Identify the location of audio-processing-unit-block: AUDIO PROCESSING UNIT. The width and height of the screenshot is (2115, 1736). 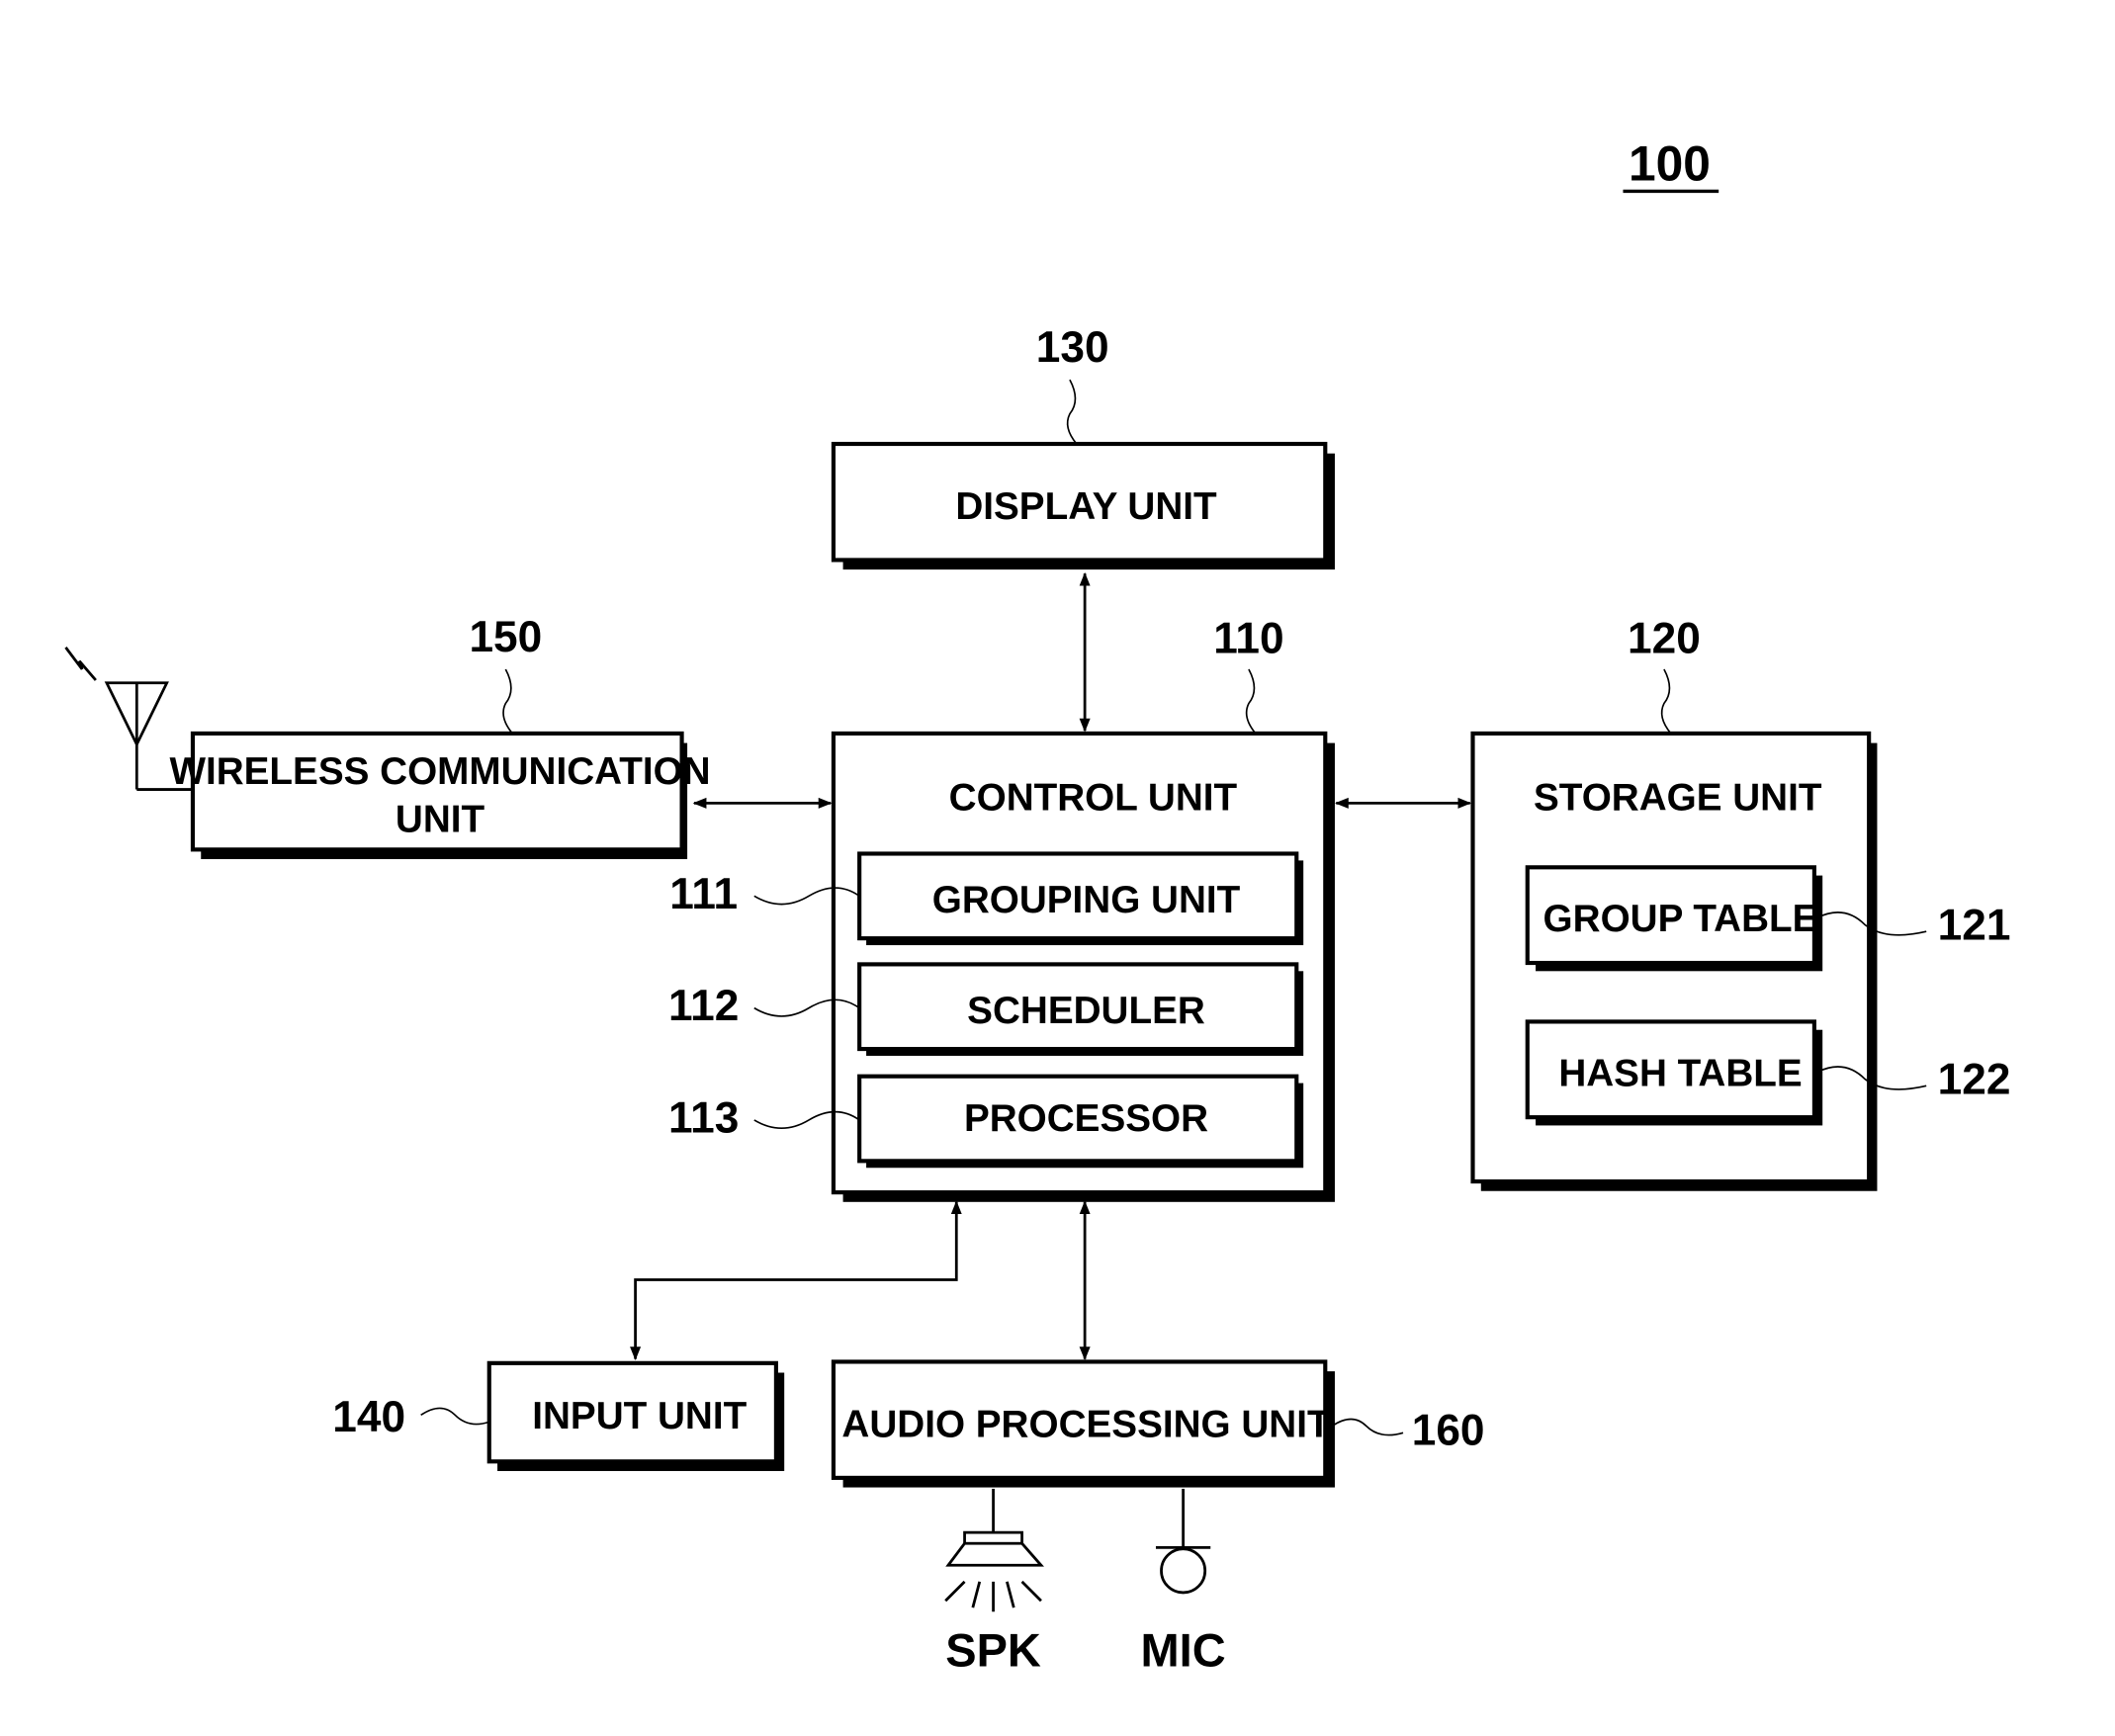
(1083, 1423).